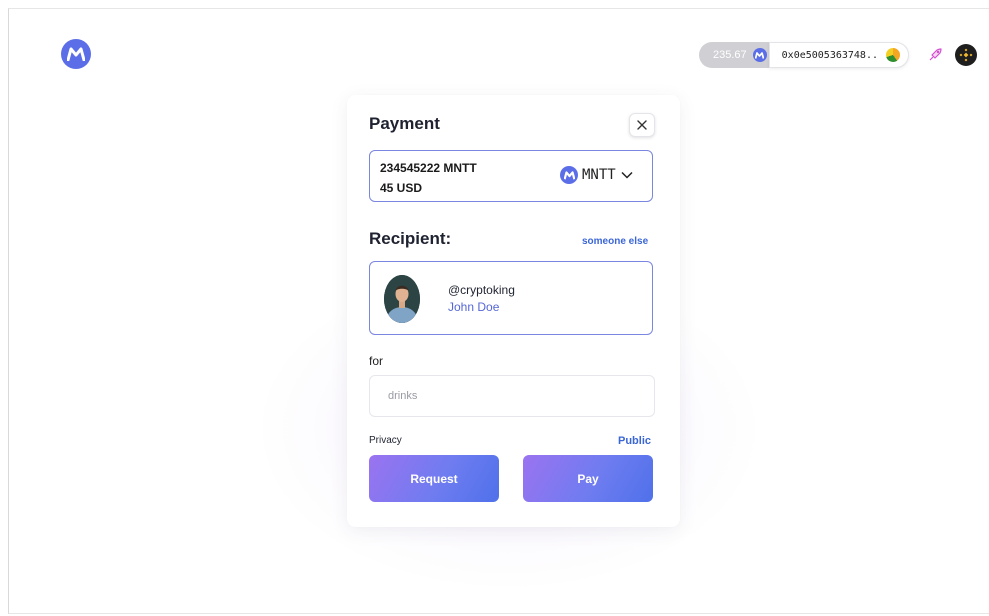  Describe the element at coordinates (76, 54) in the screenshot. I see `m-logo-icon` at that location.